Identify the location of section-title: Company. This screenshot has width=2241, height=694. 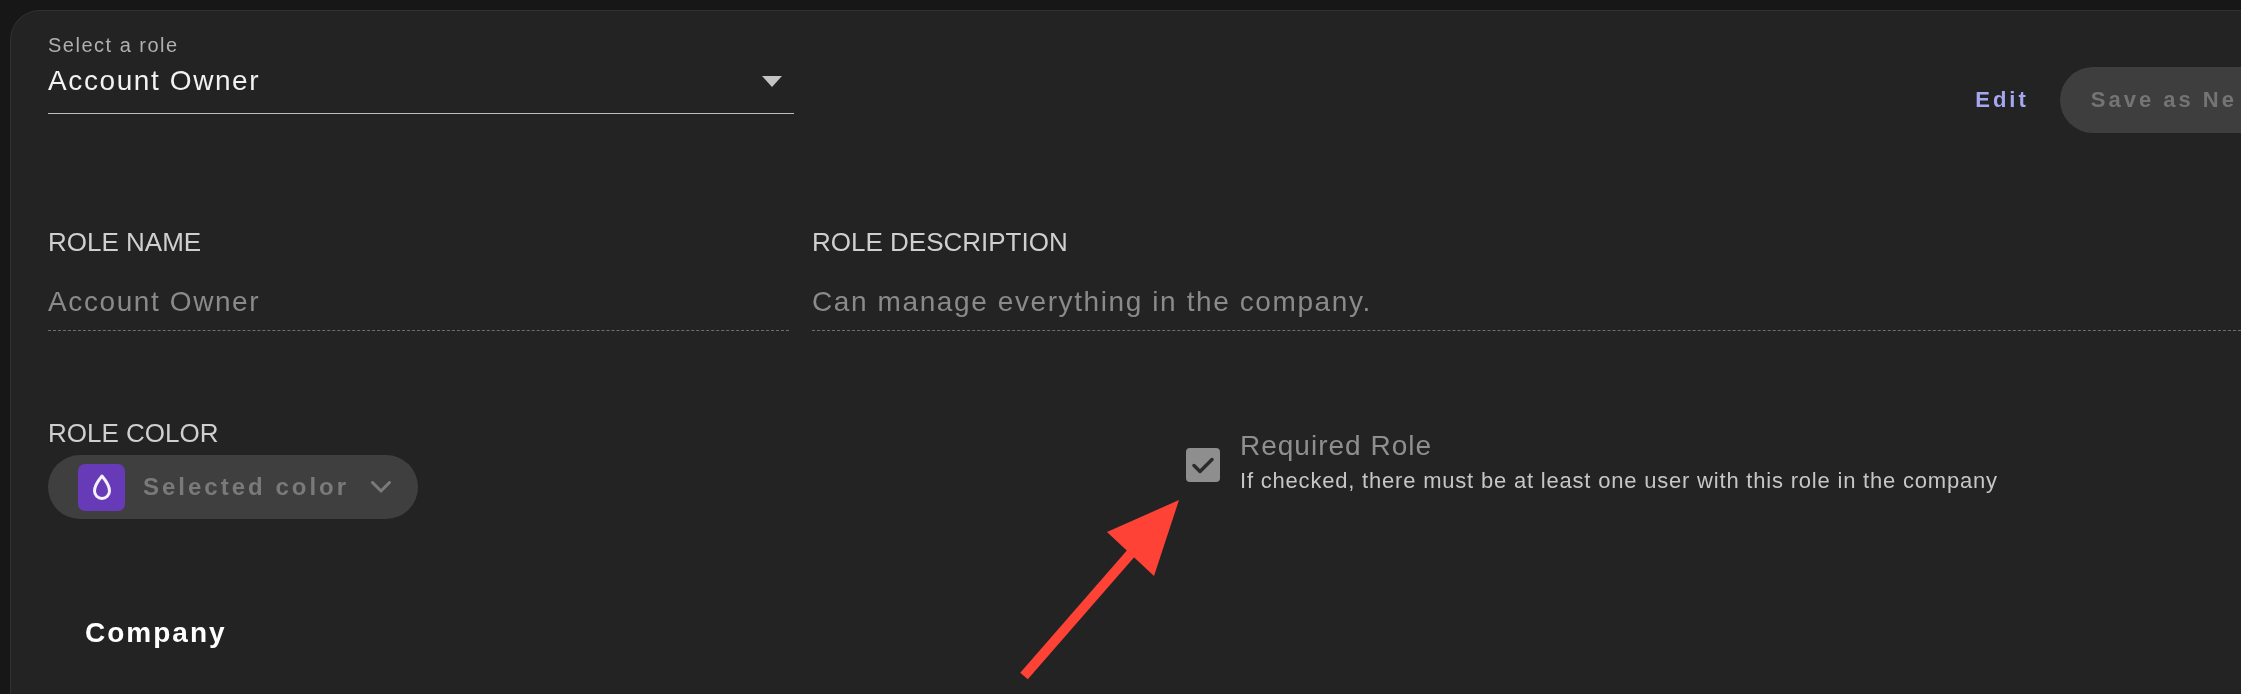
(156, 633).